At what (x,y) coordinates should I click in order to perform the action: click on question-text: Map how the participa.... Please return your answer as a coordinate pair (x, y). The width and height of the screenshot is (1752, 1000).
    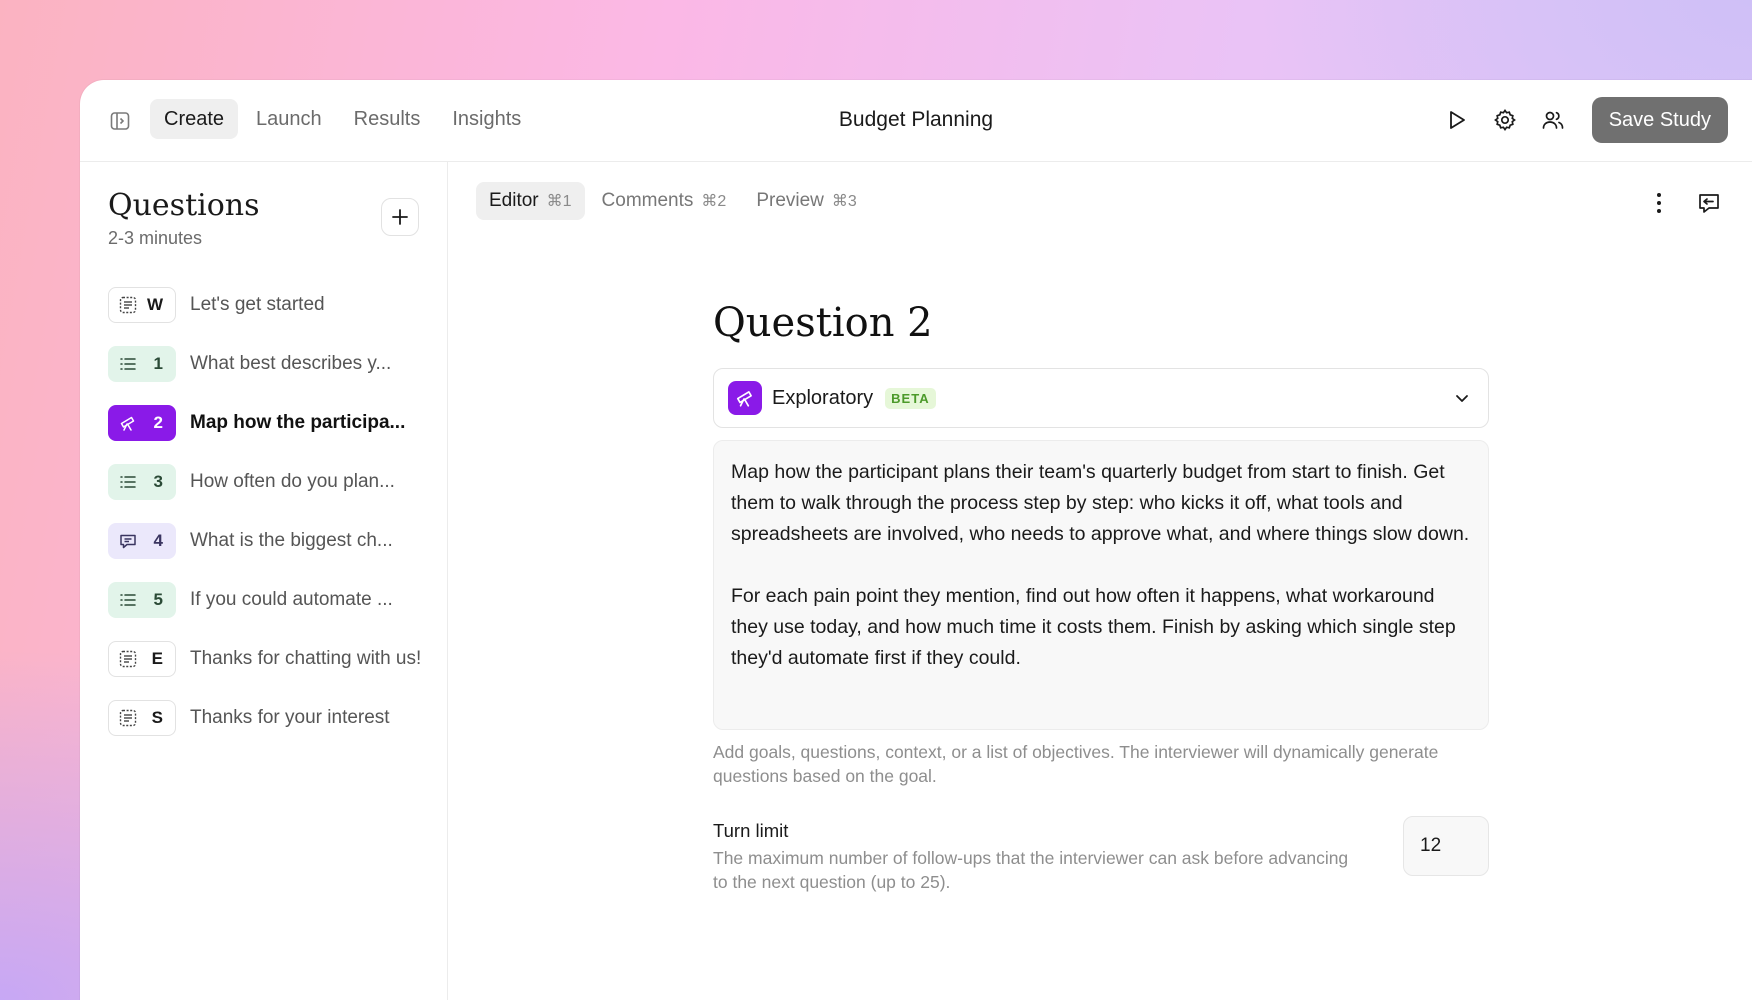
    Looking at the image, I should click on (298, 422).